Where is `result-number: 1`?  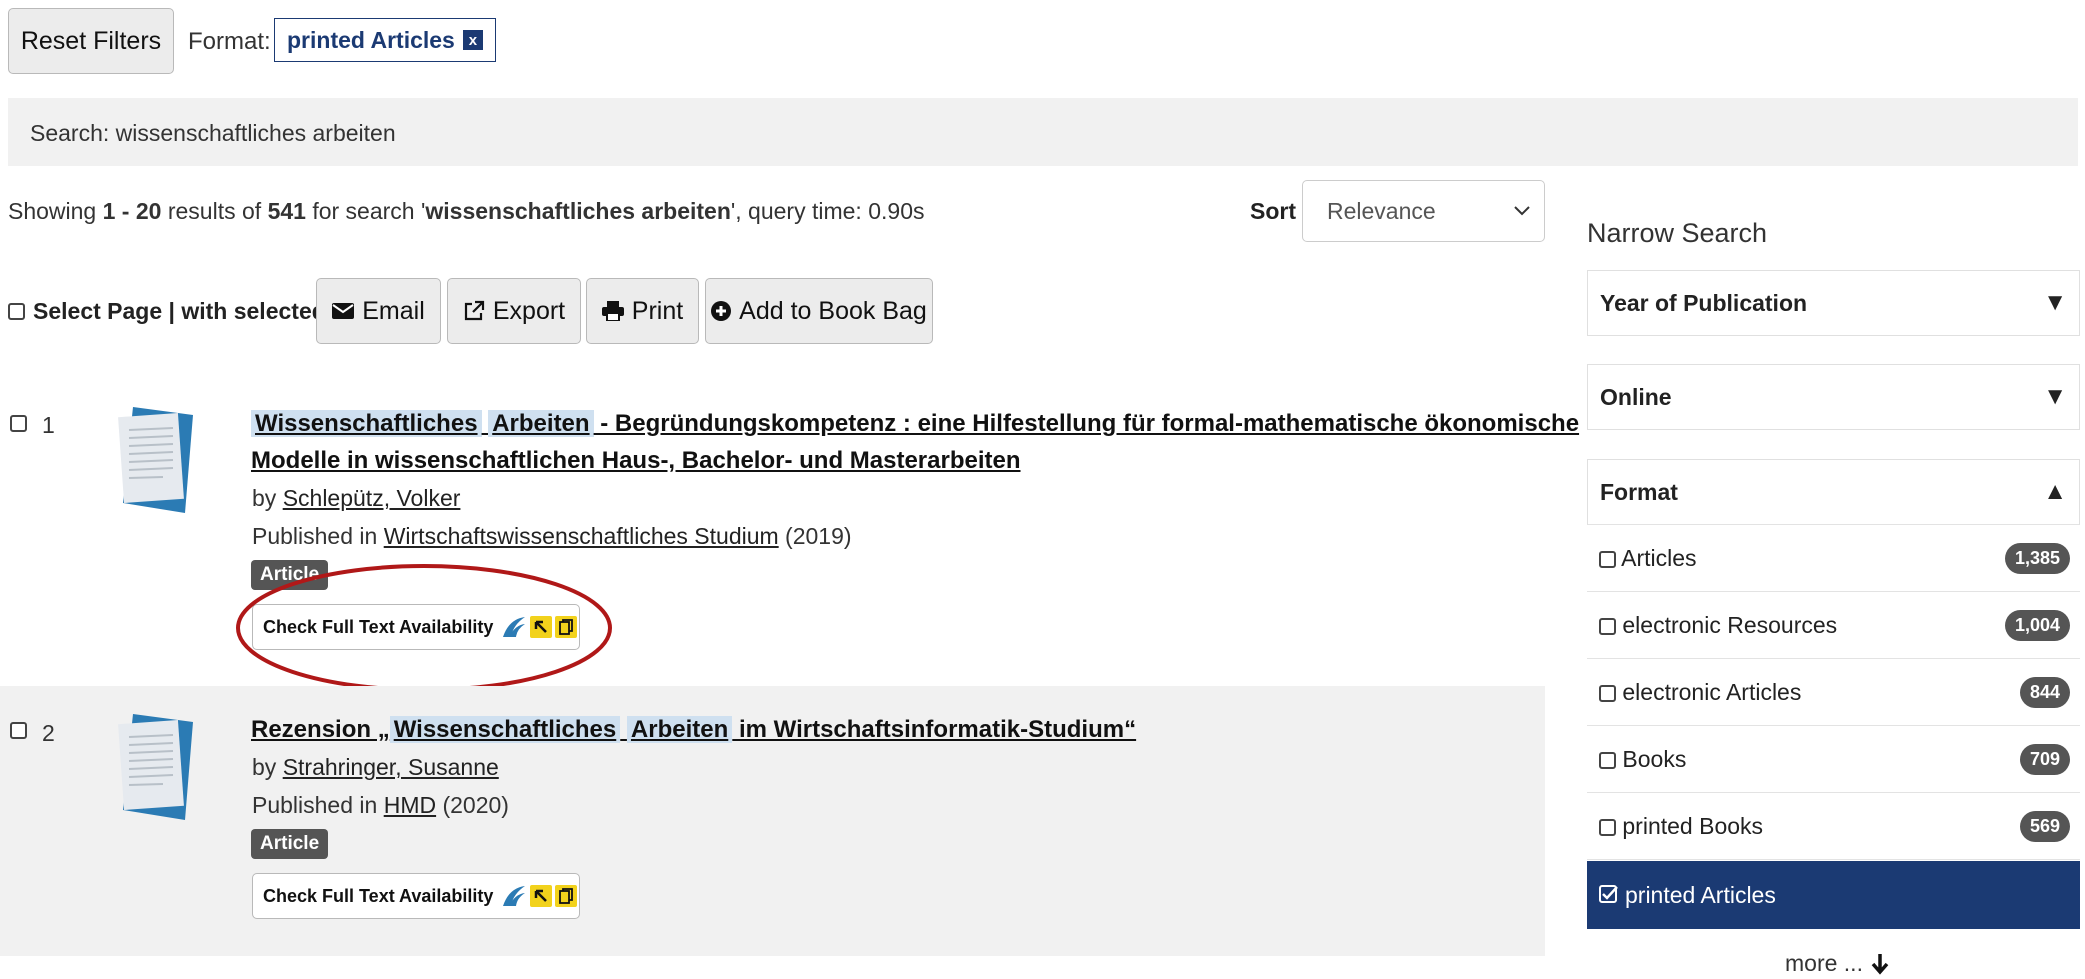
result-number: 1 is located at coordinates (48, 425).